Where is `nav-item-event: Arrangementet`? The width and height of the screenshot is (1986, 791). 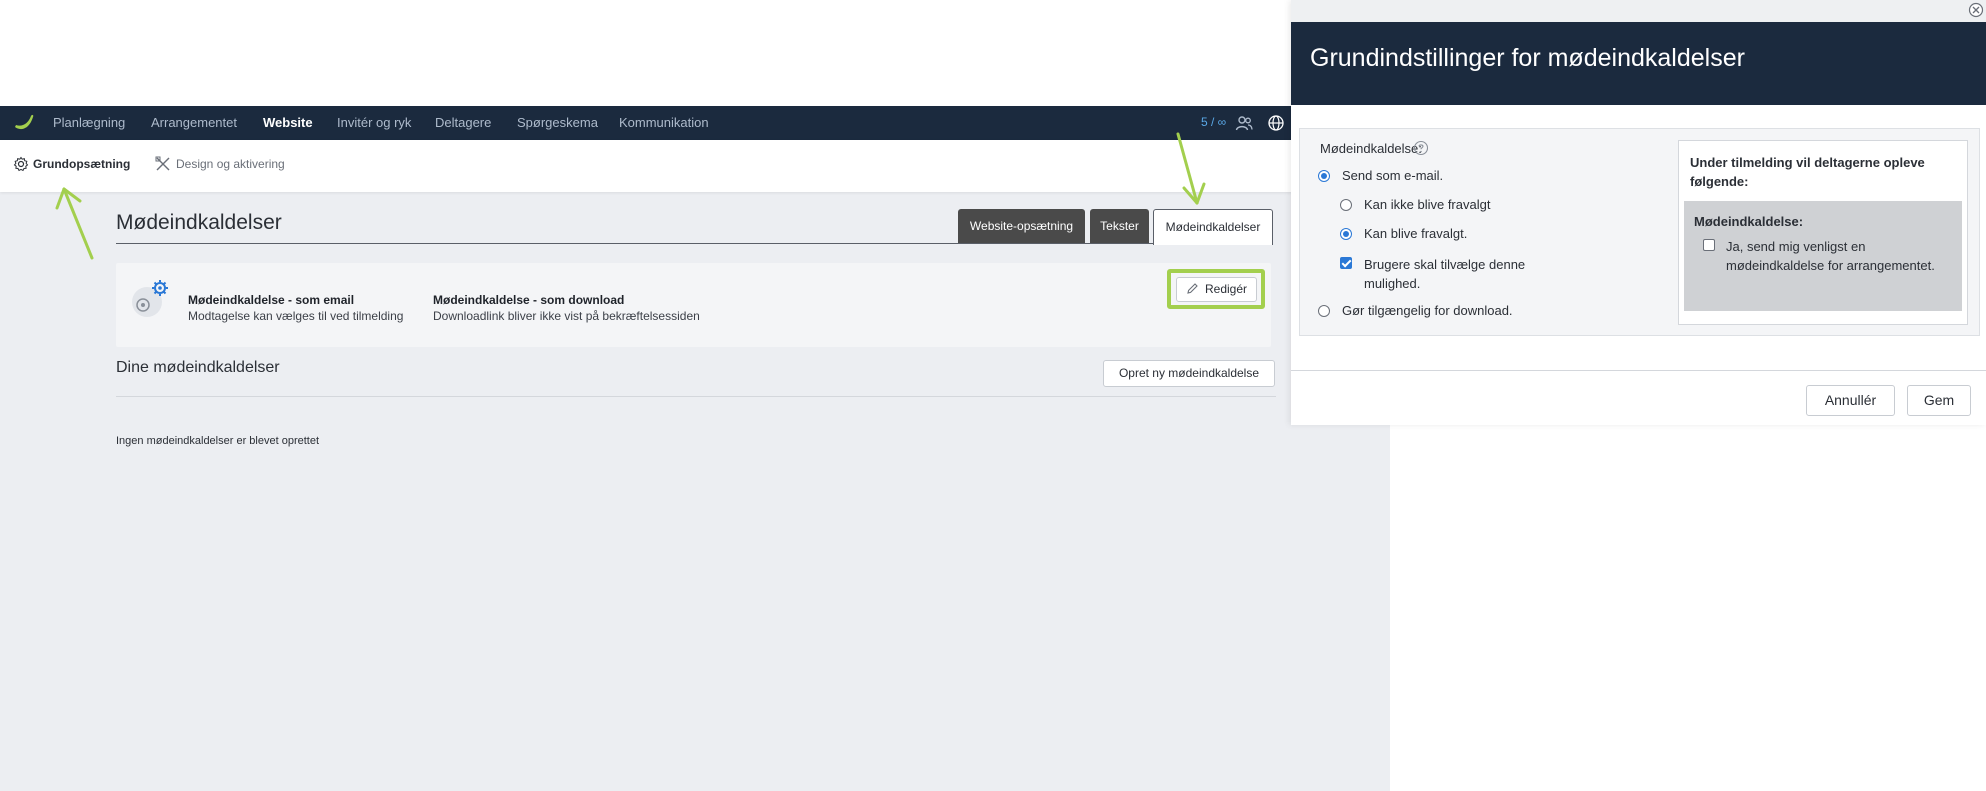 nav-item-event: Arrangementet is located at coordinates (194, 122).